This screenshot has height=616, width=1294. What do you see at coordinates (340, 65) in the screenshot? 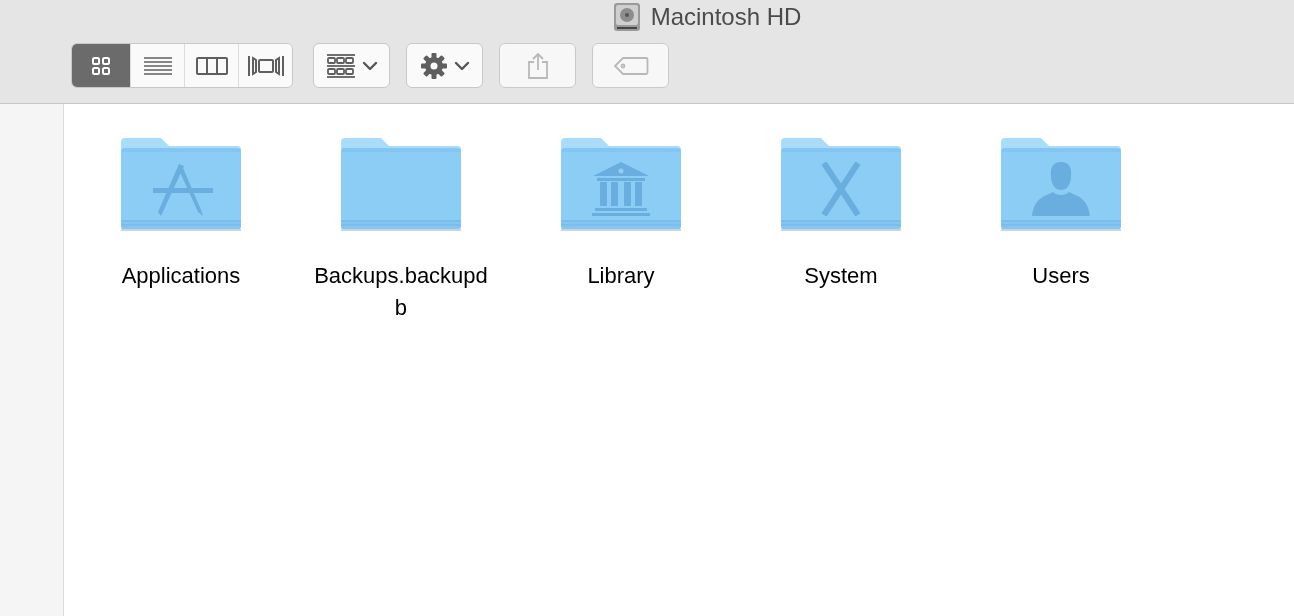
I see `arrange-grid-icon` at bounding box center [340, 65].